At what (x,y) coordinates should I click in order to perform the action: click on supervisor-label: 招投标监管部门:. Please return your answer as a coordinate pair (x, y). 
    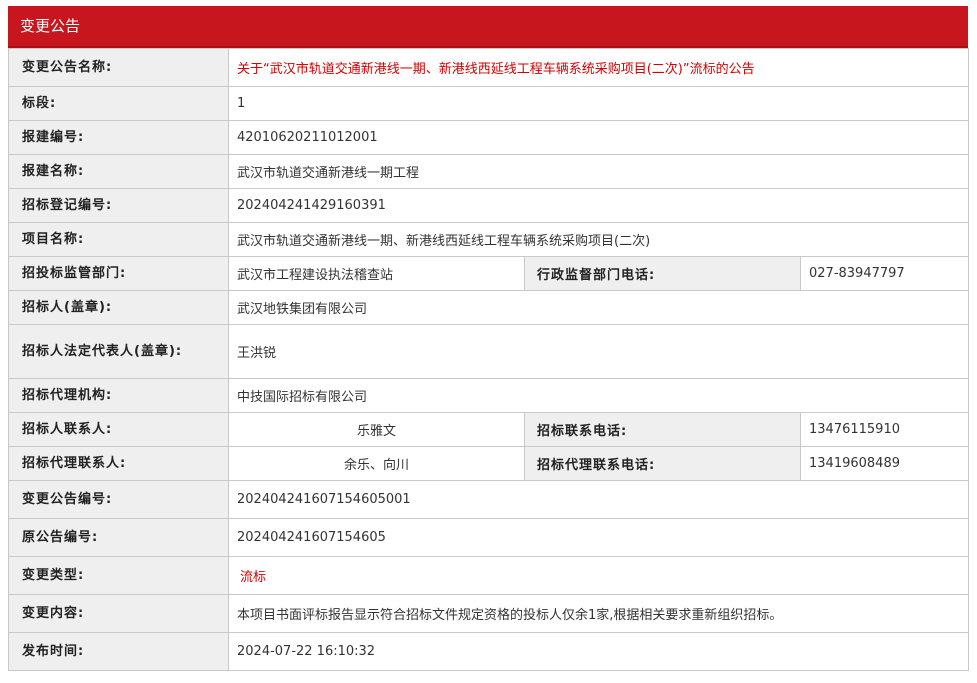
    Looking at the image, I should click on (118, 273).